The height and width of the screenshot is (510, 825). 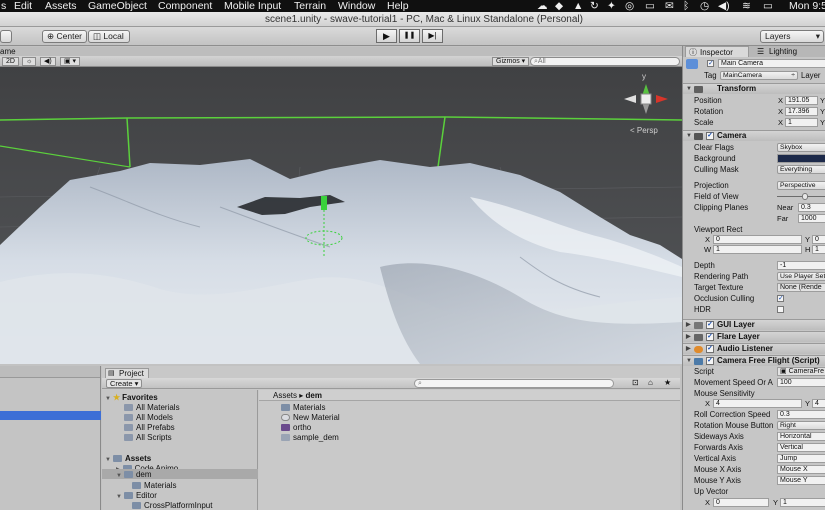 I want to click on vp-x-field: 0, so click(x=757, y=239).